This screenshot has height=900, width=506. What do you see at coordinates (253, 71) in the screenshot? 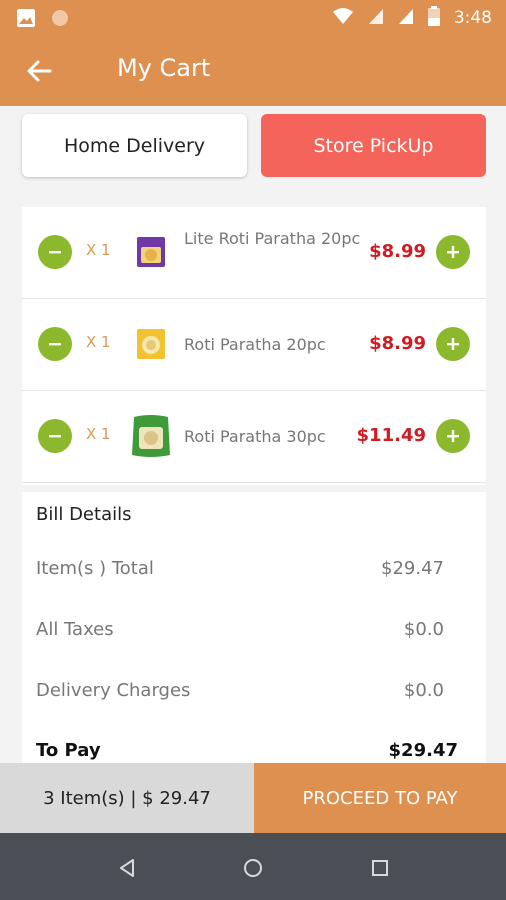
I see `app-bar: My Cart` at bounding box center [253, 71].